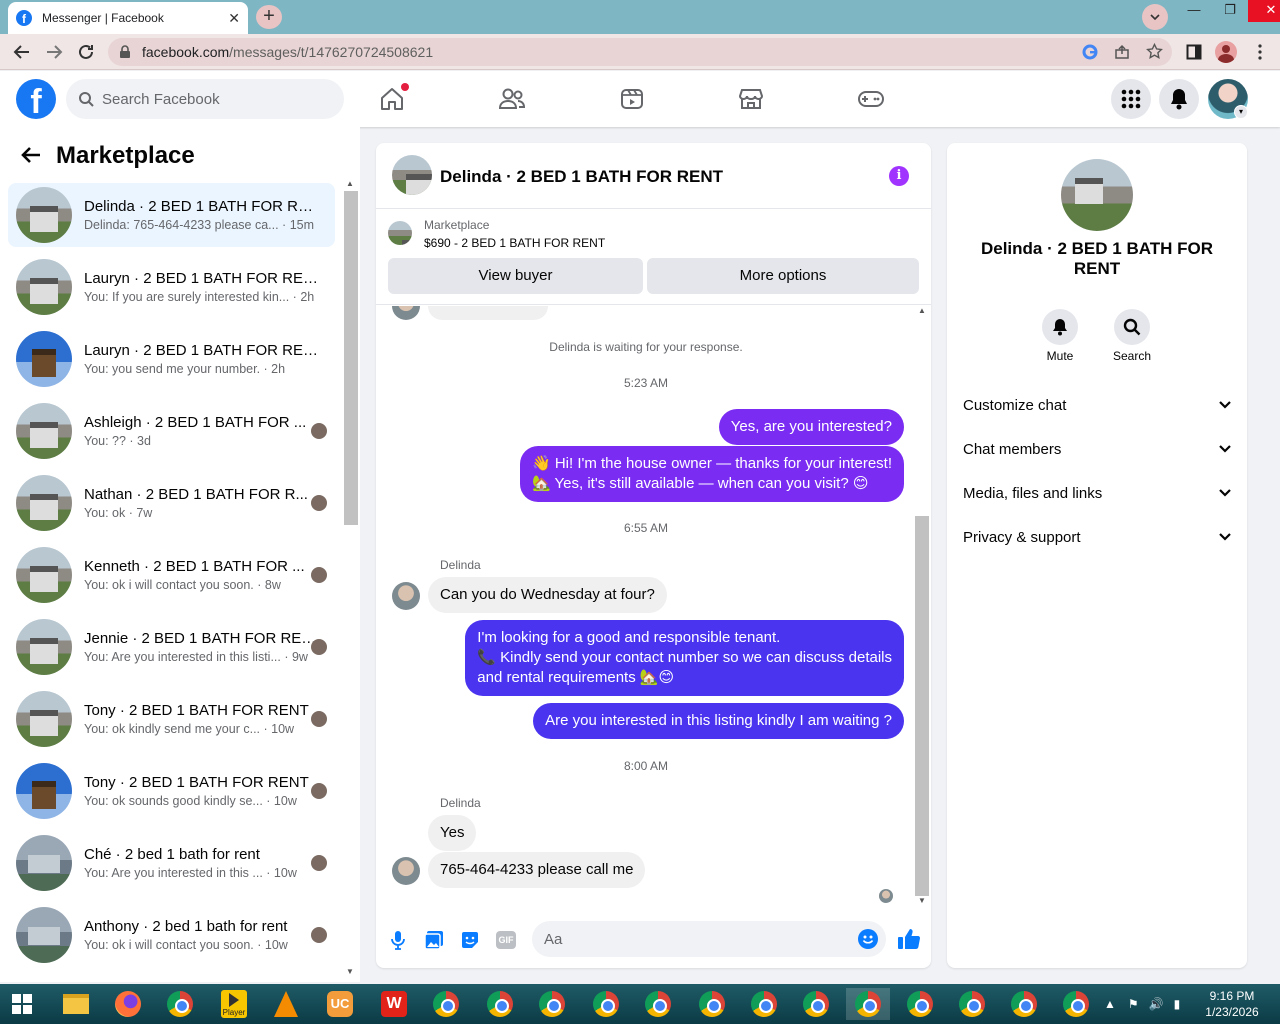  Describe the element at coordinates (1226, 52) in the screenshot. I see `profile-button` at that location.